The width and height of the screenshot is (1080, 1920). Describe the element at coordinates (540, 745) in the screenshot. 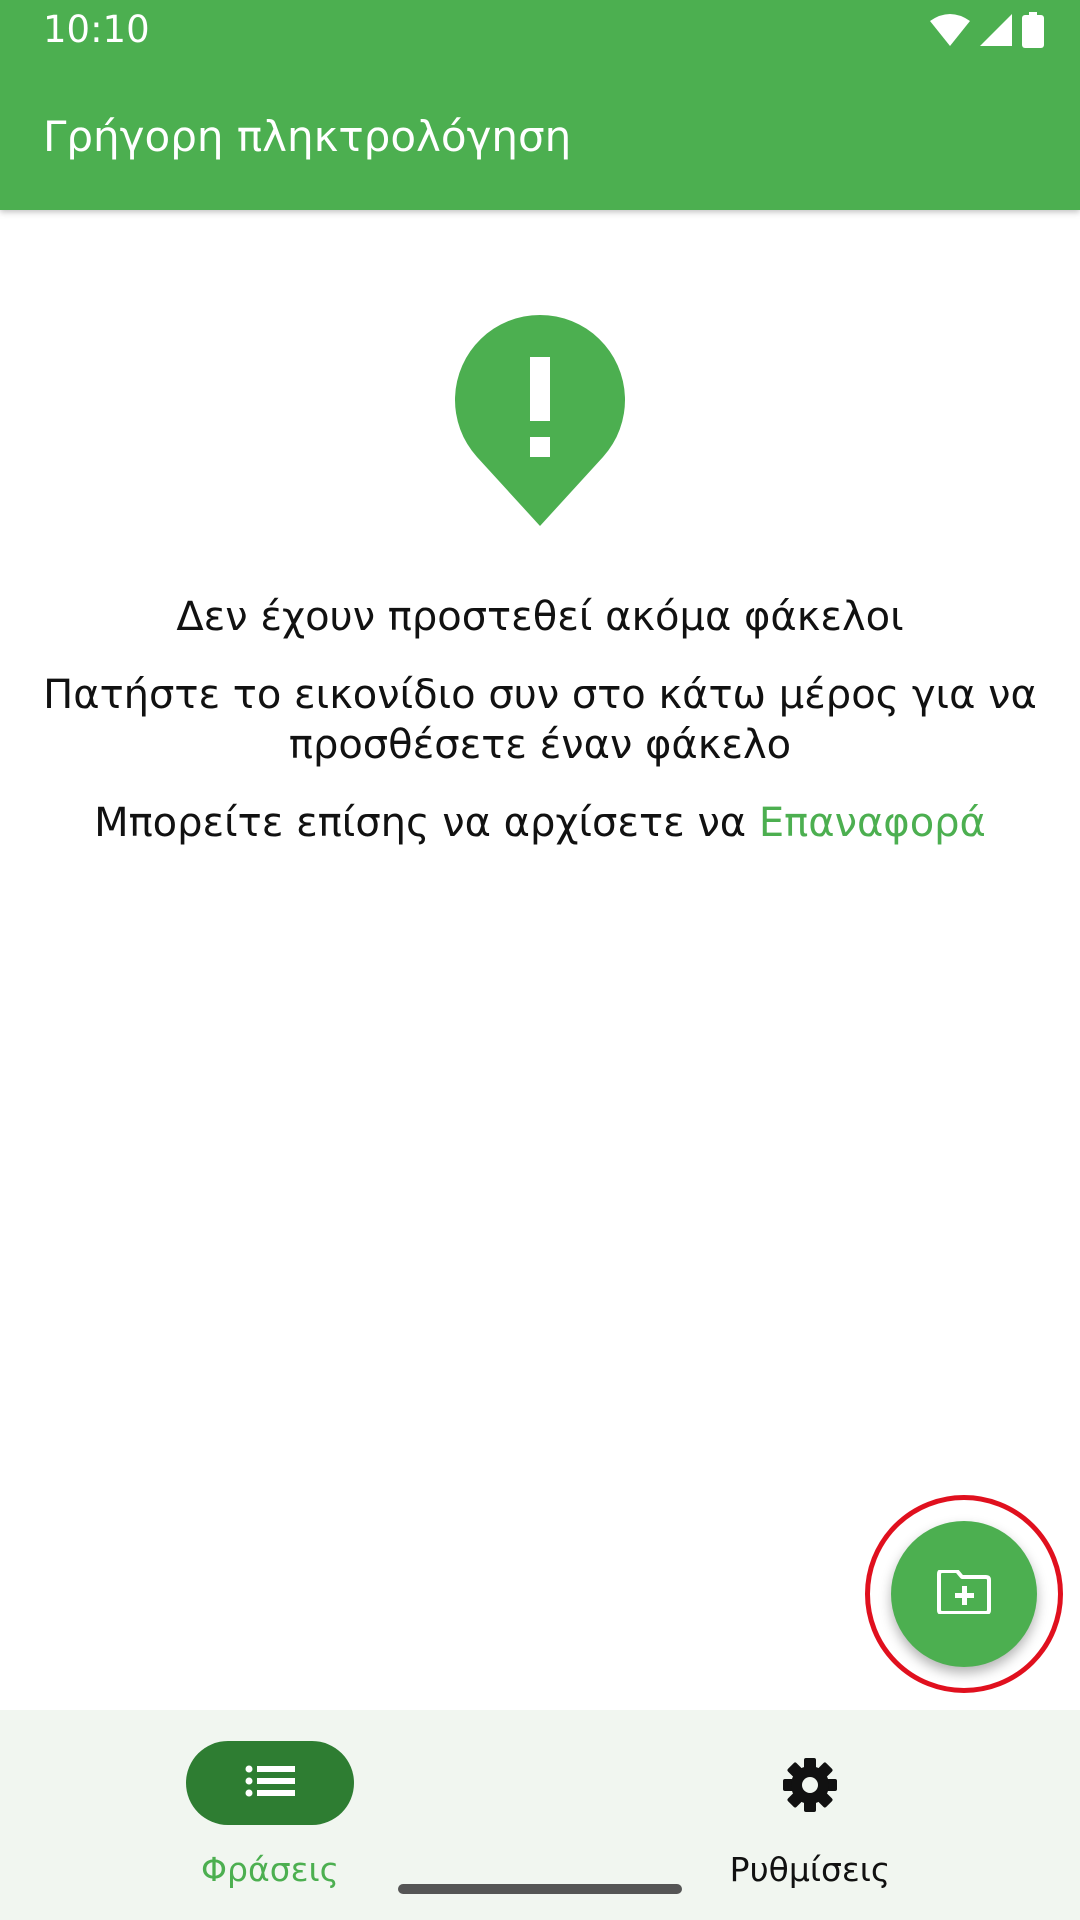

I see `empty-instruction-line-2: προσθέσετε έναν φάκελο` at that location.